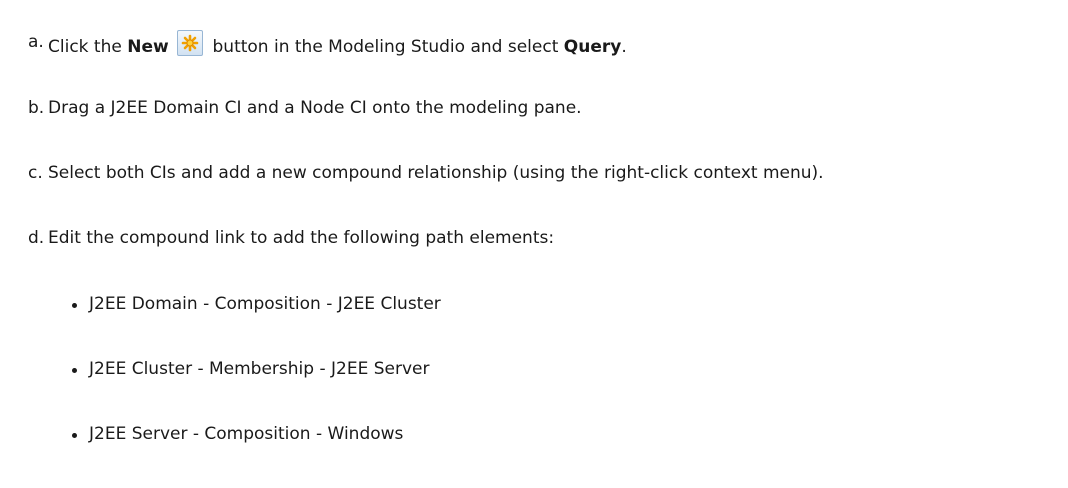 Image resolution: width=1068 pixels, height=488 pixels. Describe the element at coordinates (36, 108) in the screenshot. I see `step-marker: b.` at that location.